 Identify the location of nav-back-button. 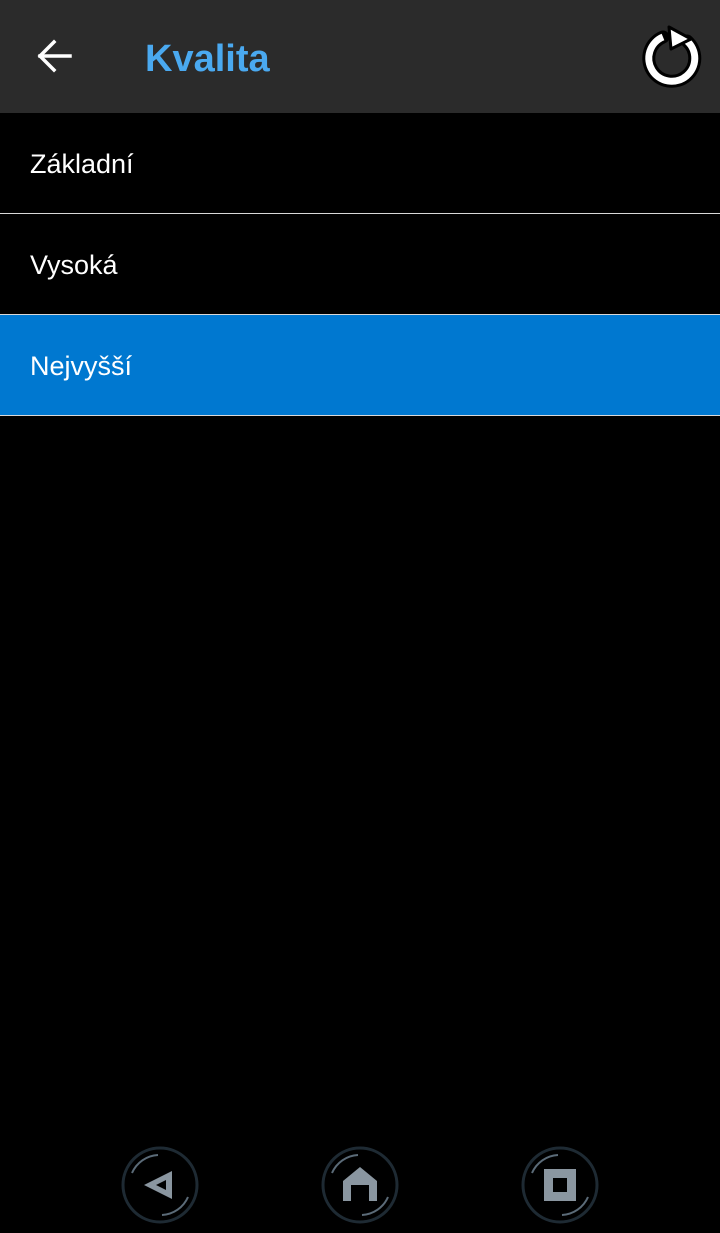
(160, 1185).